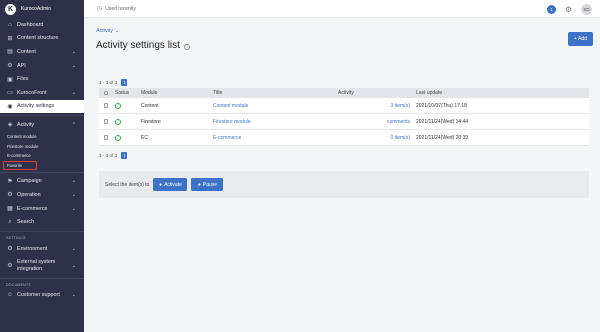 The image size is (600, 332). Describe the element at coordinates (38, 38) in the screenshot. I see `sidebar-item-label: Content structure` at that location.